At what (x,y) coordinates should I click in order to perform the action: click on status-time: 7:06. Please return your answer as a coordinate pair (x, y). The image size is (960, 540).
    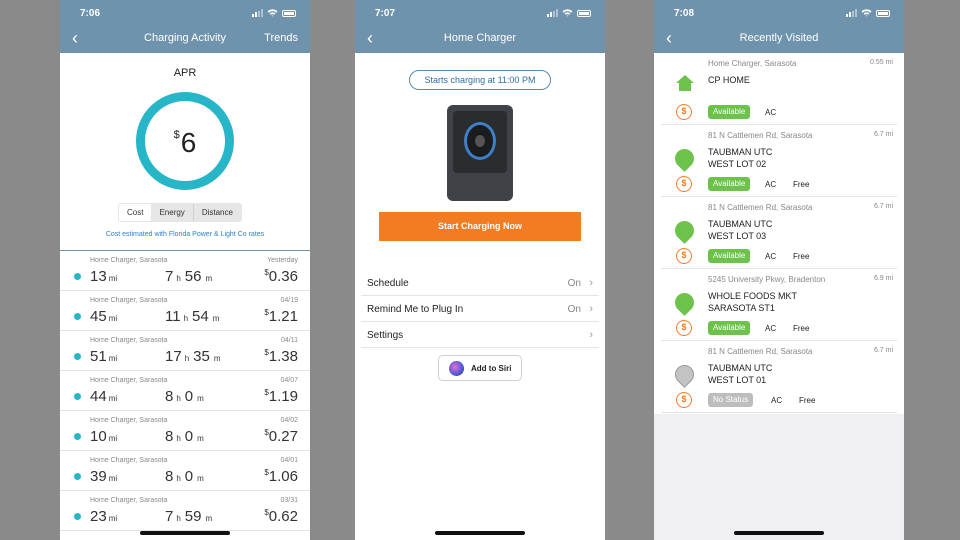
    Looking at the image, I should click on (90, 13).